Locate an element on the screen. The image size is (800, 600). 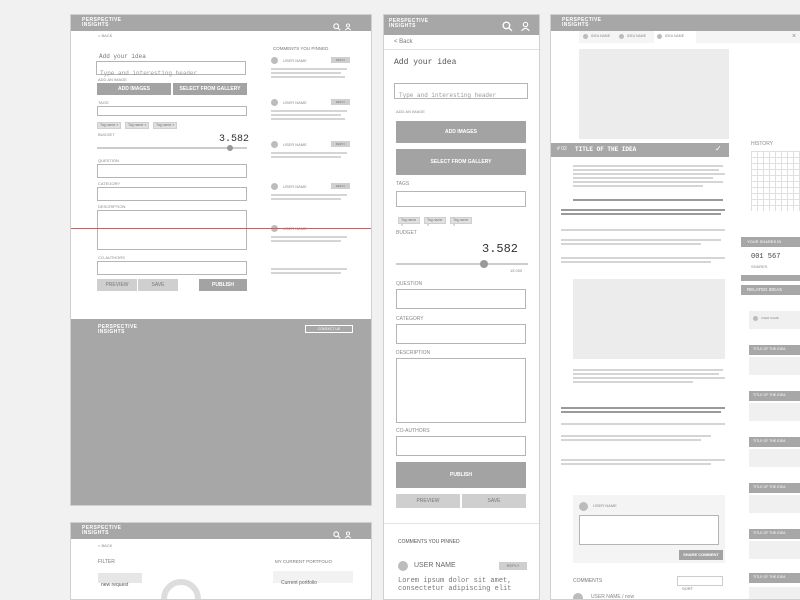
coauthors-label: CO-AUTHORS is located at coordinates (413, 431).